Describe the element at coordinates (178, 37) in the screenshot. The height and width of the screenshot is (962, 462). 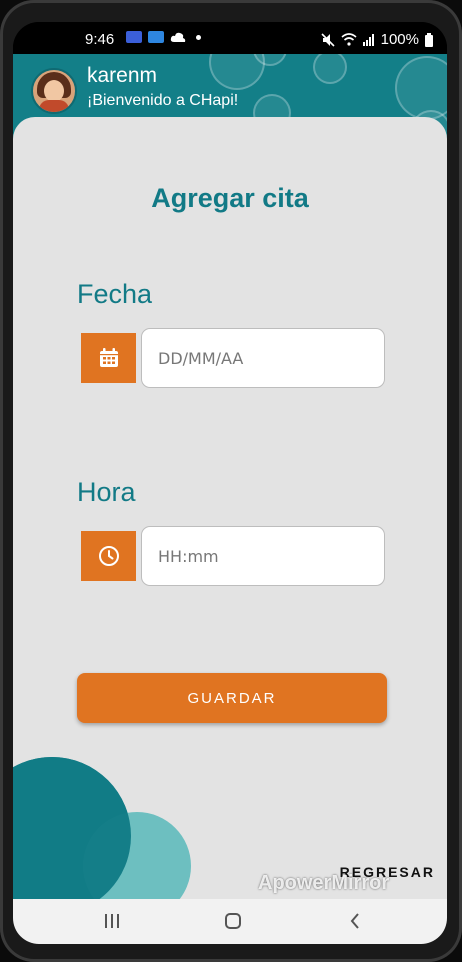
I see `cloud-icon` at that location.